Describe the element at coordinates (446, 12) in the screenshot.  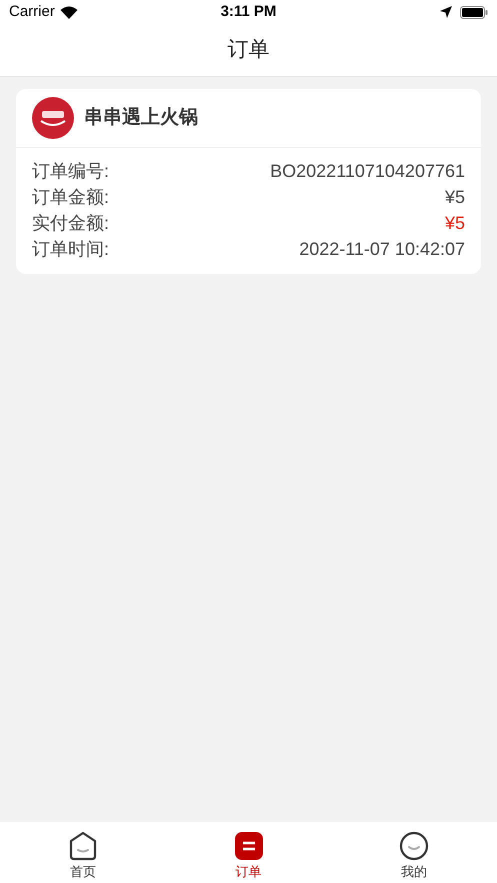
I see `location-arrow-icon` at that location.